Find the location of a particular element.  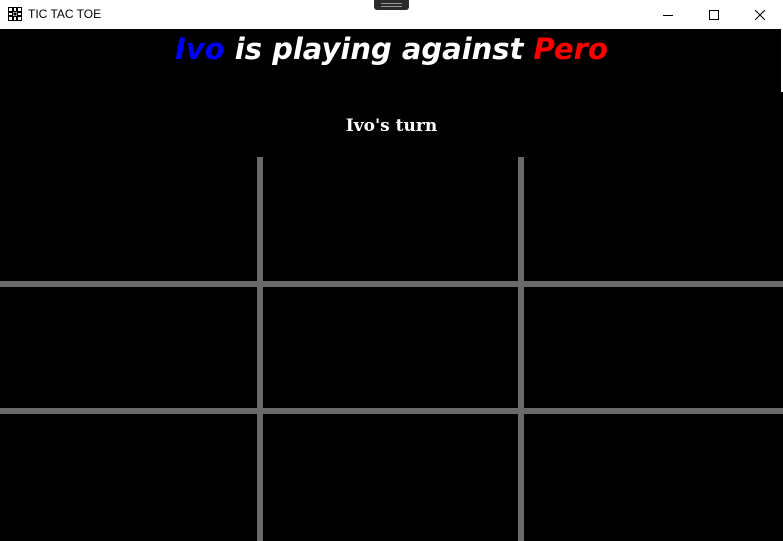

tic-tac-toe-grid-icon is located at coordinates (15, 14).